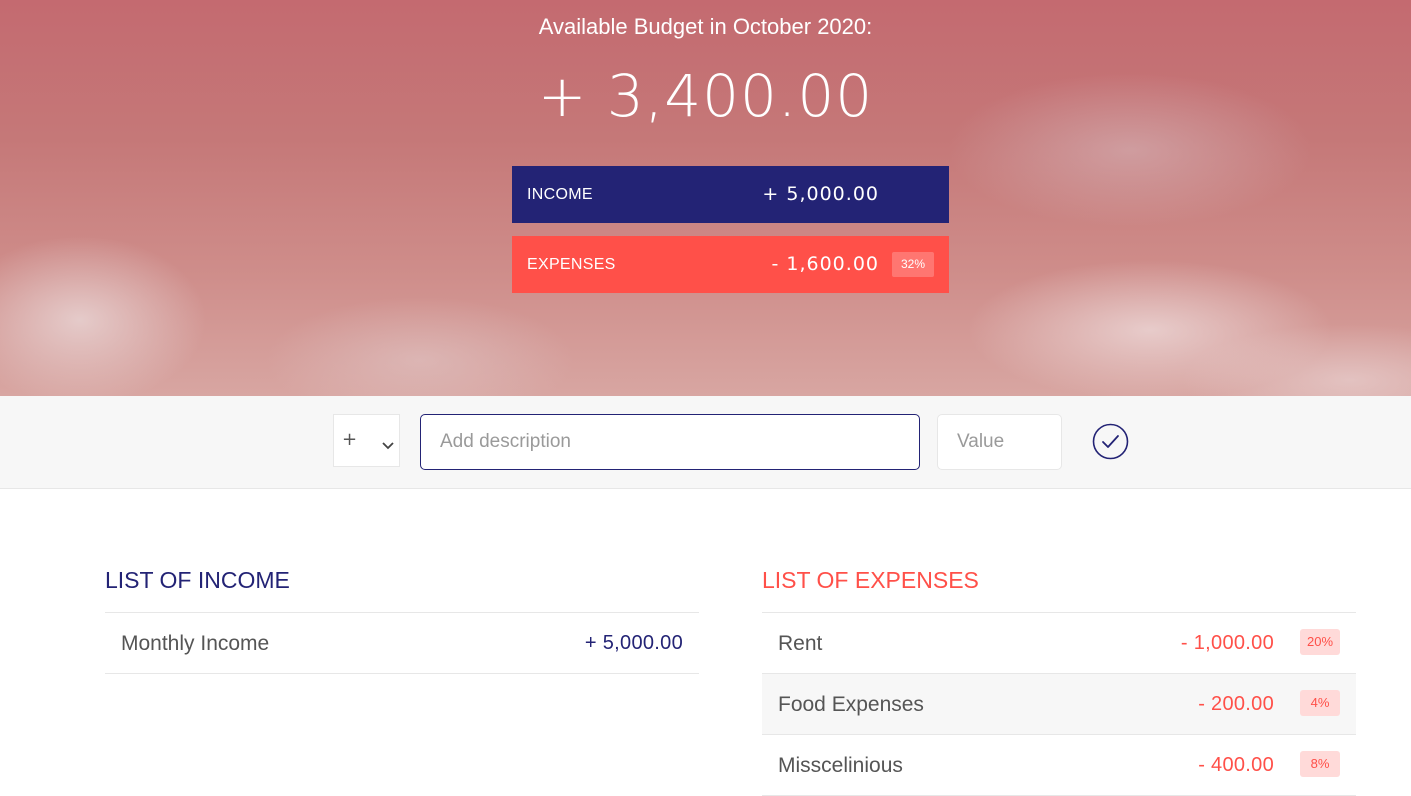 Image resolution: width=1411 pixels, height=796 pixels. I want to click on income-list: LIST OF INCOME Monthly Income + 5,000.00, so click(402, 617).